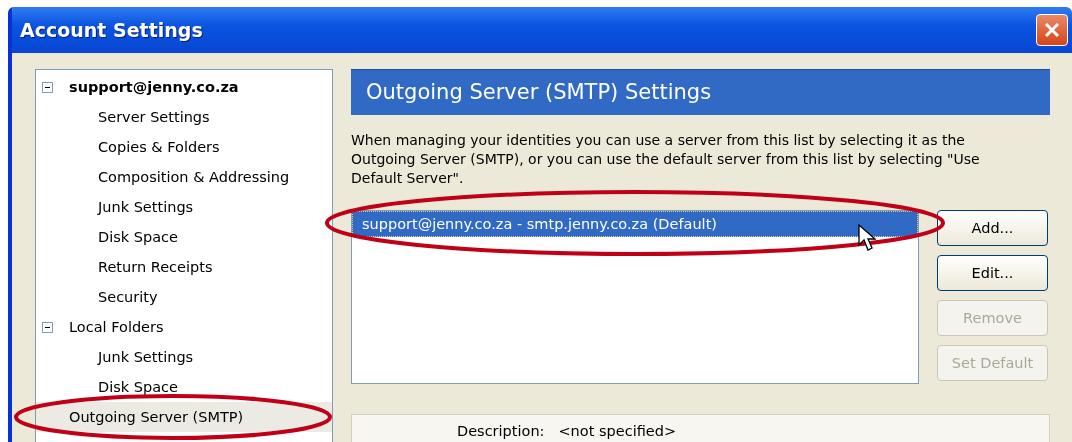 Image resolution: width=1072 pixels, height=442 pixels. What do you see at coordinates (501, 432) in the screenshot?
I see `field-label: Description:` at bounding box center [501, 432].